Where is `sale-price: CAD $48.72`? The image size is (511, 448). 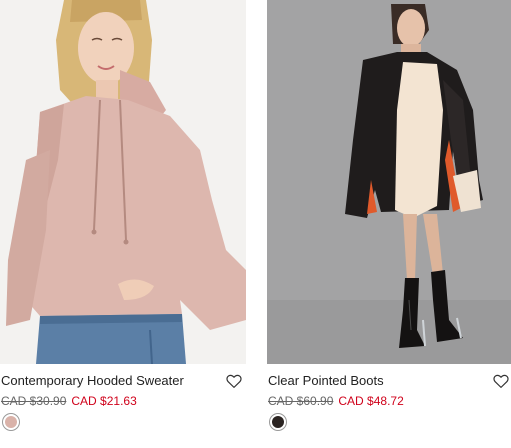 sale-price: CAD $48.72 is located at coordinates (371, 401).